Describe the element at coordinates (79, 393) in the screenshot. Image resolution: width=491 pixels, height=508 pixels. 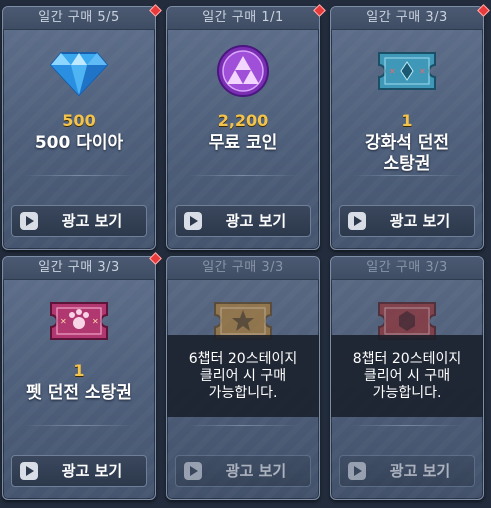
I see `reward-name: 펫 던전 소탕권` at that location.